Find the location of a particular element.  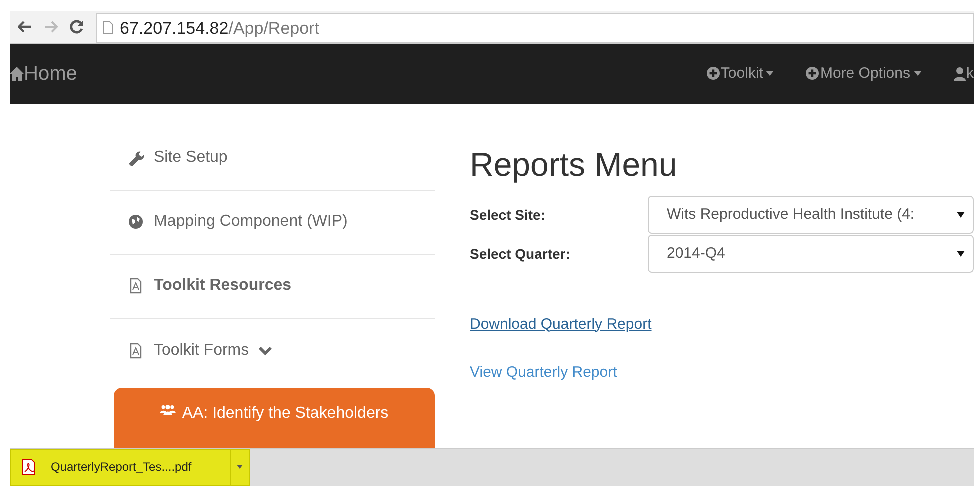

nav-menu: More Options is located at coordinates (864, 74).